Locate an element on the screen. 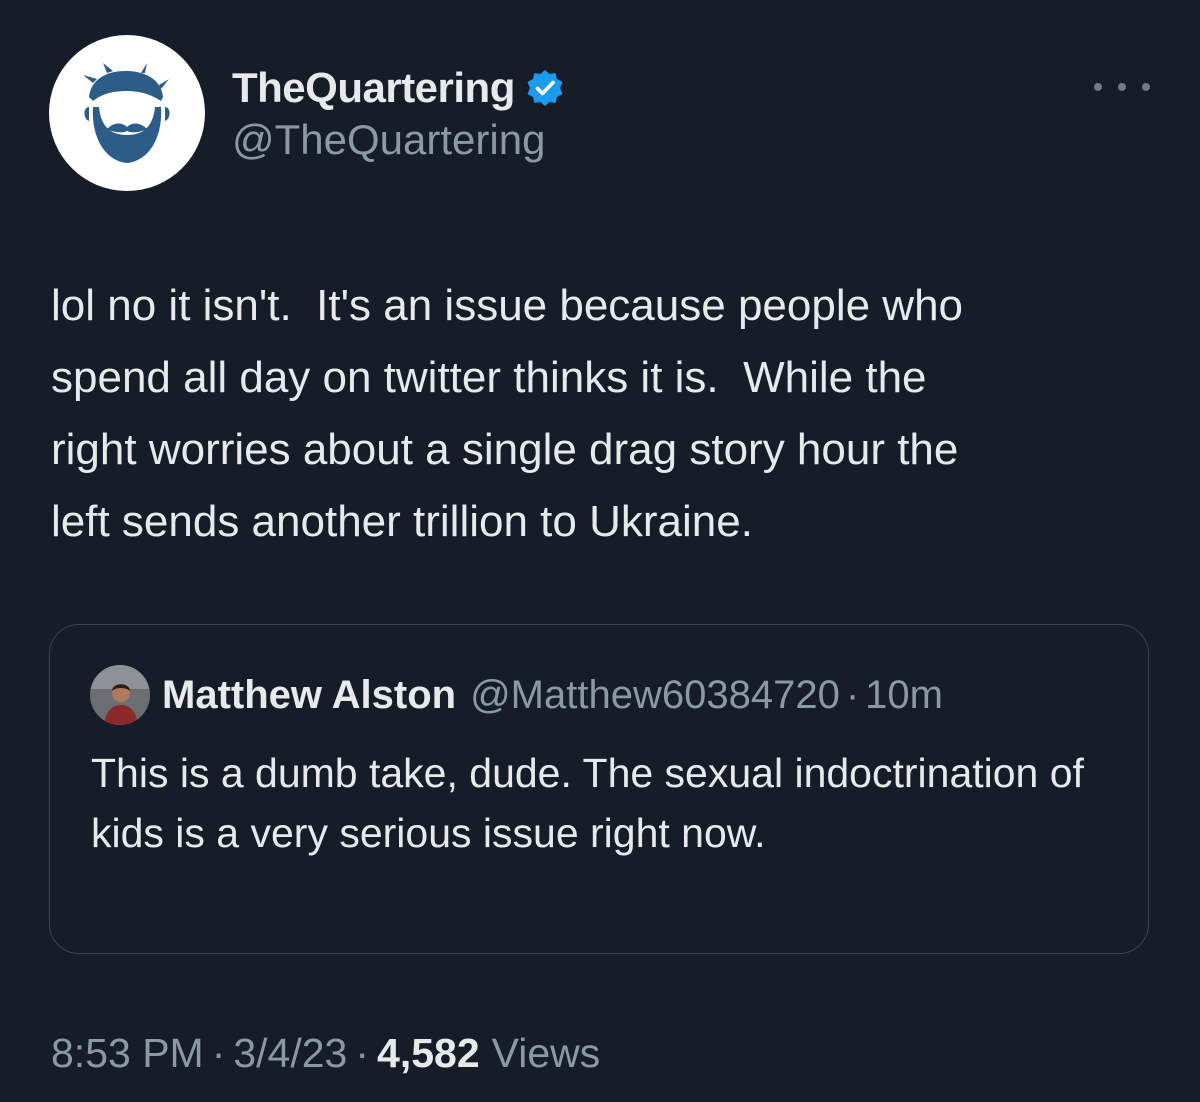 The image size is (1200, 1102). verified-badge-icon is located at coordinates (545, 88).